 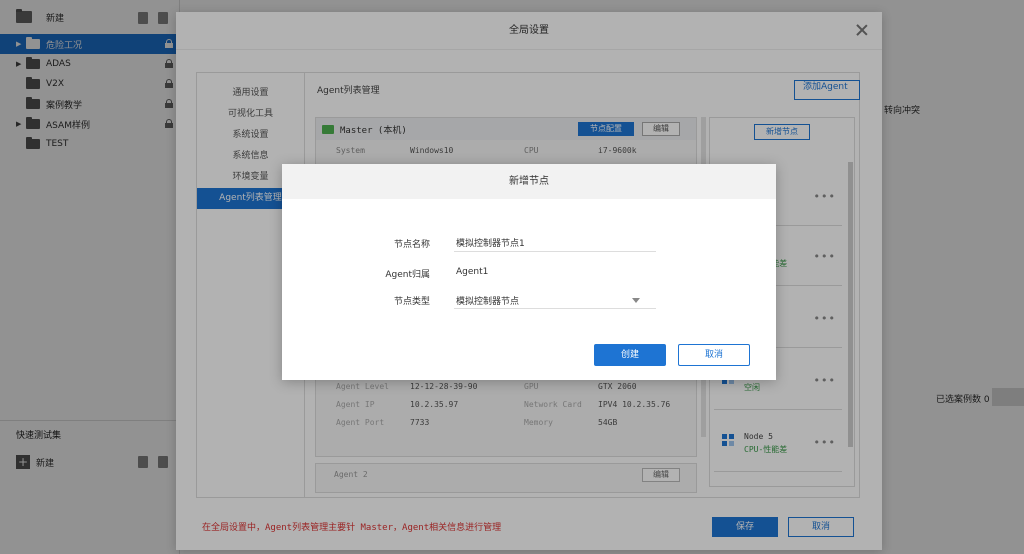 What do you see at coordinates (555, 300) in the screenshot?
I see `node-type-select: 模拟控制器节点` at bounding box center [555, 300].